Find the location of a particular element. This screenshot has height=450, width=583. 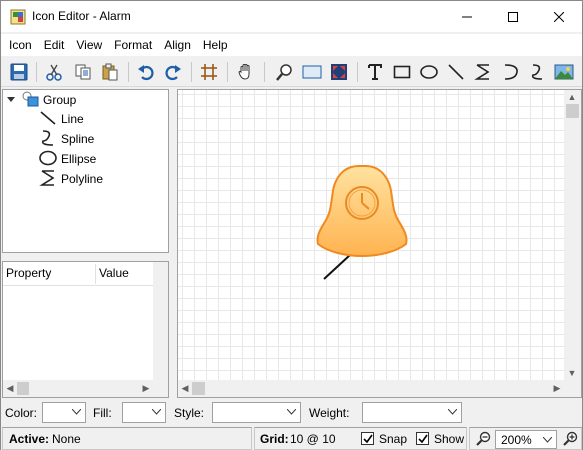

cut-icon is located at coordinates (54, 72).